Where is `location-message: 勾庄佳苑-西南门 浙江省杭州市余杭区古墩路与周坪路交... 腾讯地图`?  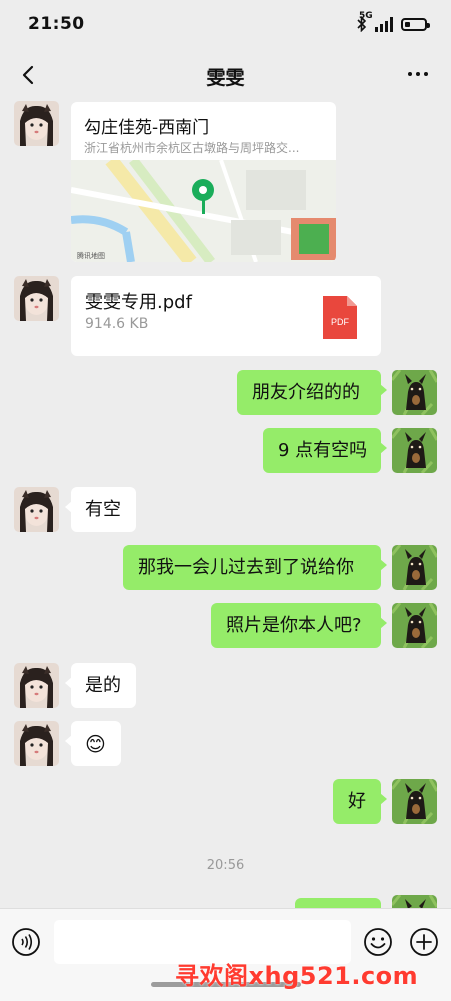
location-message: 勾庄佳苑-西南门 浙江省杭州市余杭区古墩路与周坪路交... 腾讯地图 is located at coordinates (203, 182).